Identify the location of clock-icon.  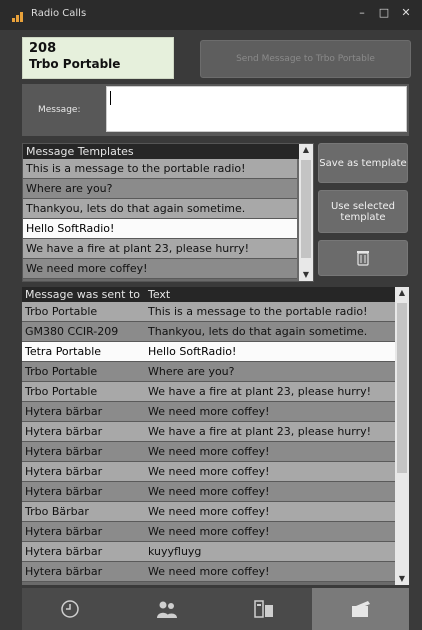
(70, 609).